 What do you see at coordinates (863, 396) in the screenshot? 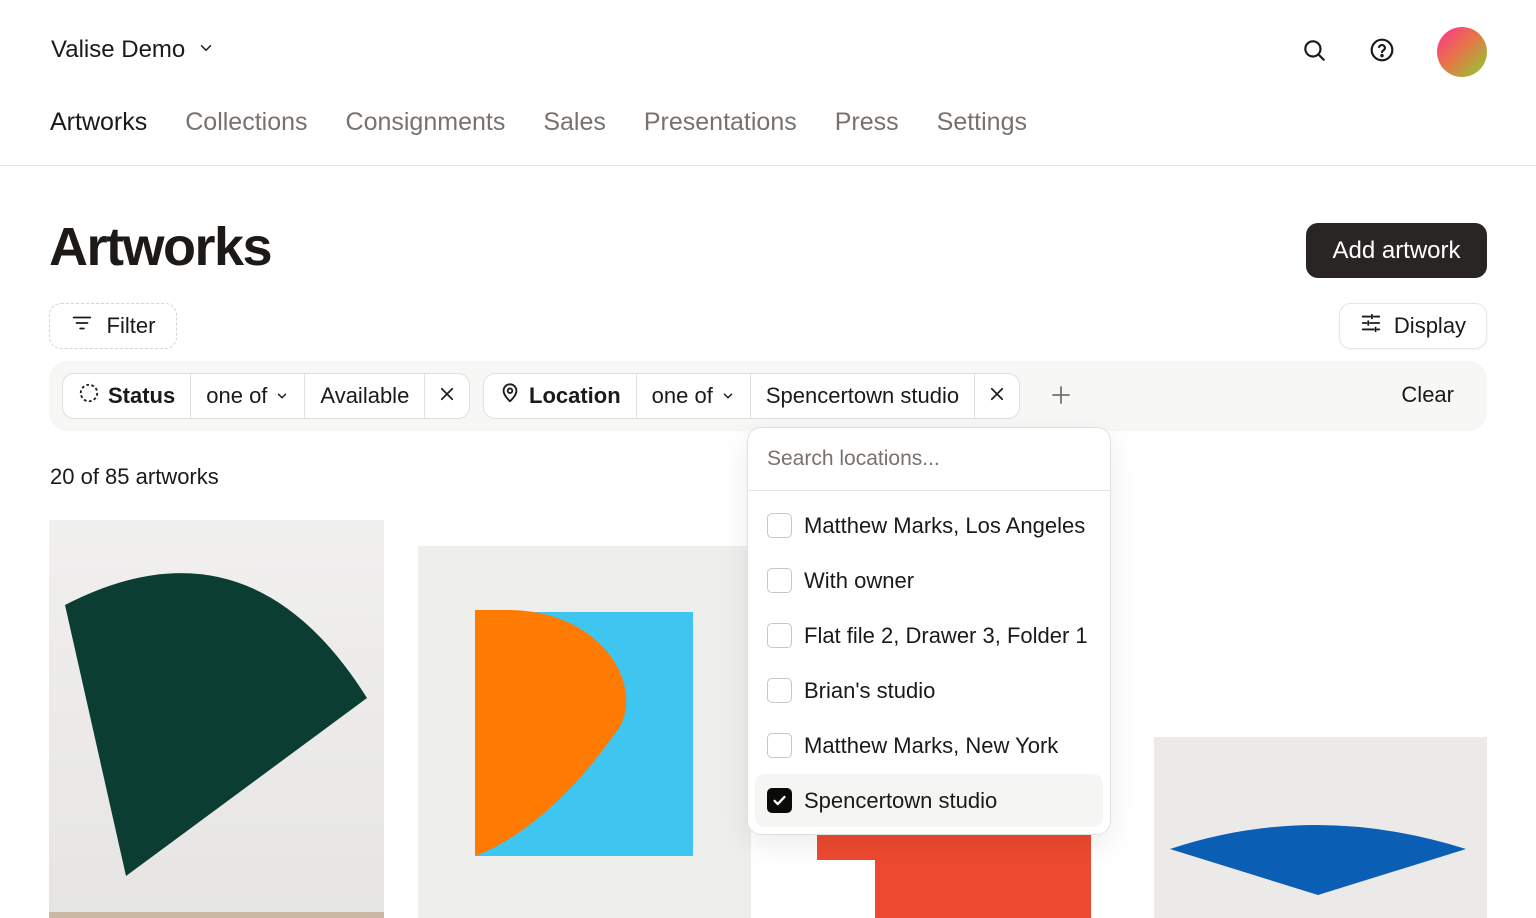
I see `location-filter-value: Spencertown studio` at bounding box center [863, 396].